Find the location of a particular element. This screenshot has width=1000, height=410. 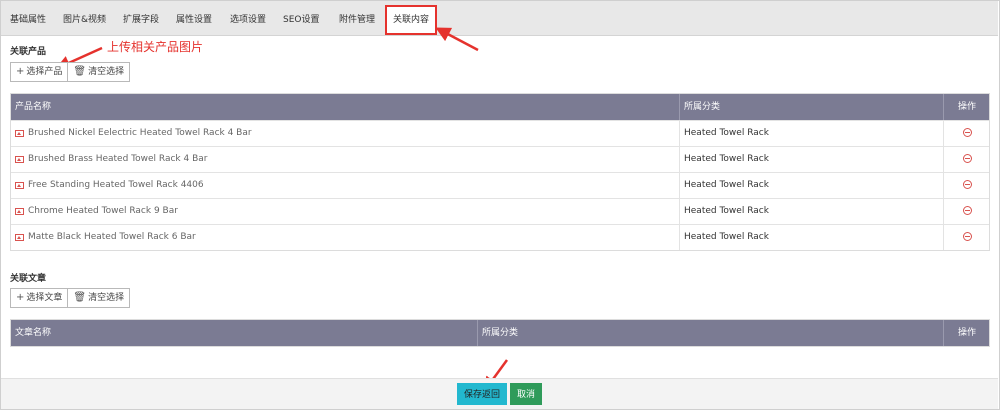

articles-table-header: 文章名称 所属分类 操作 is located at coordinates (500, 333).